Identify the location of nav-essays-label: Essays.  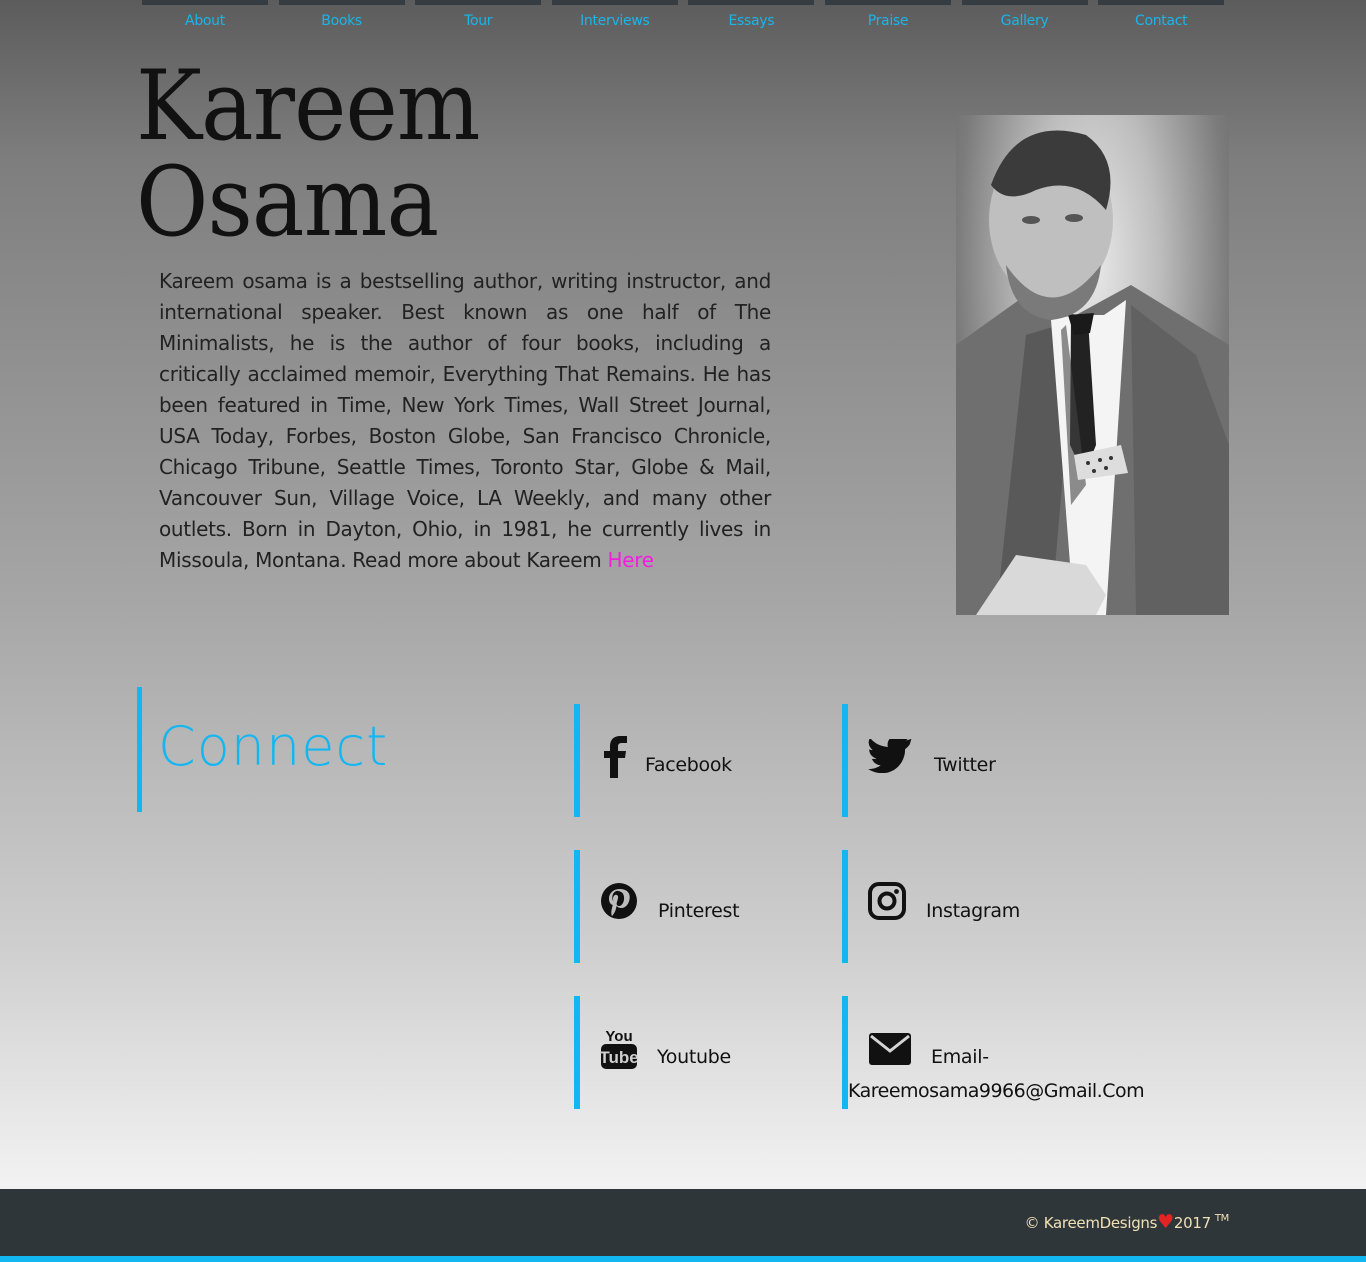
(751, 21).